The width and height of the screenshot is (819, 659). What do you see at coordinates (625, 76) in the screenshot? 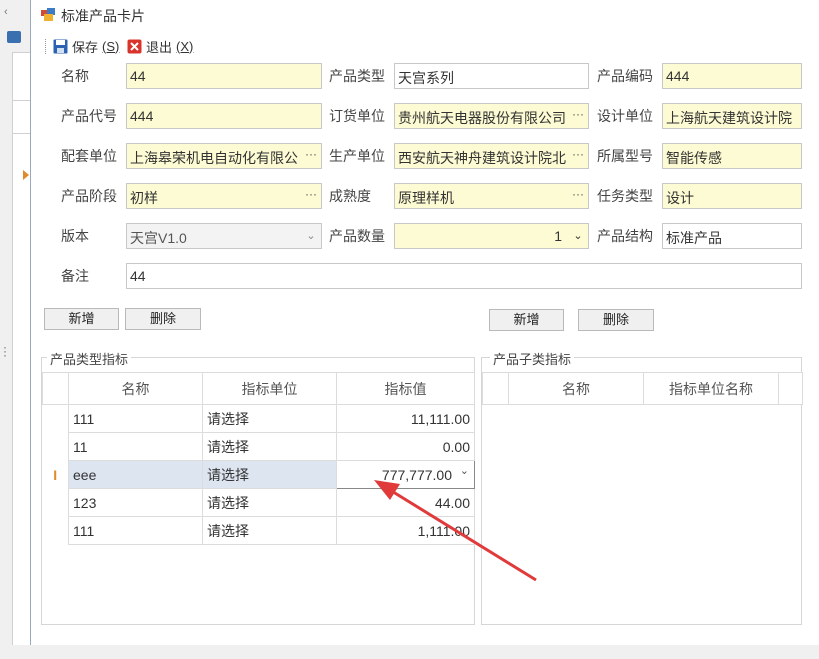
I see `code-label: 产品编码` at bounding box center [625, 76].